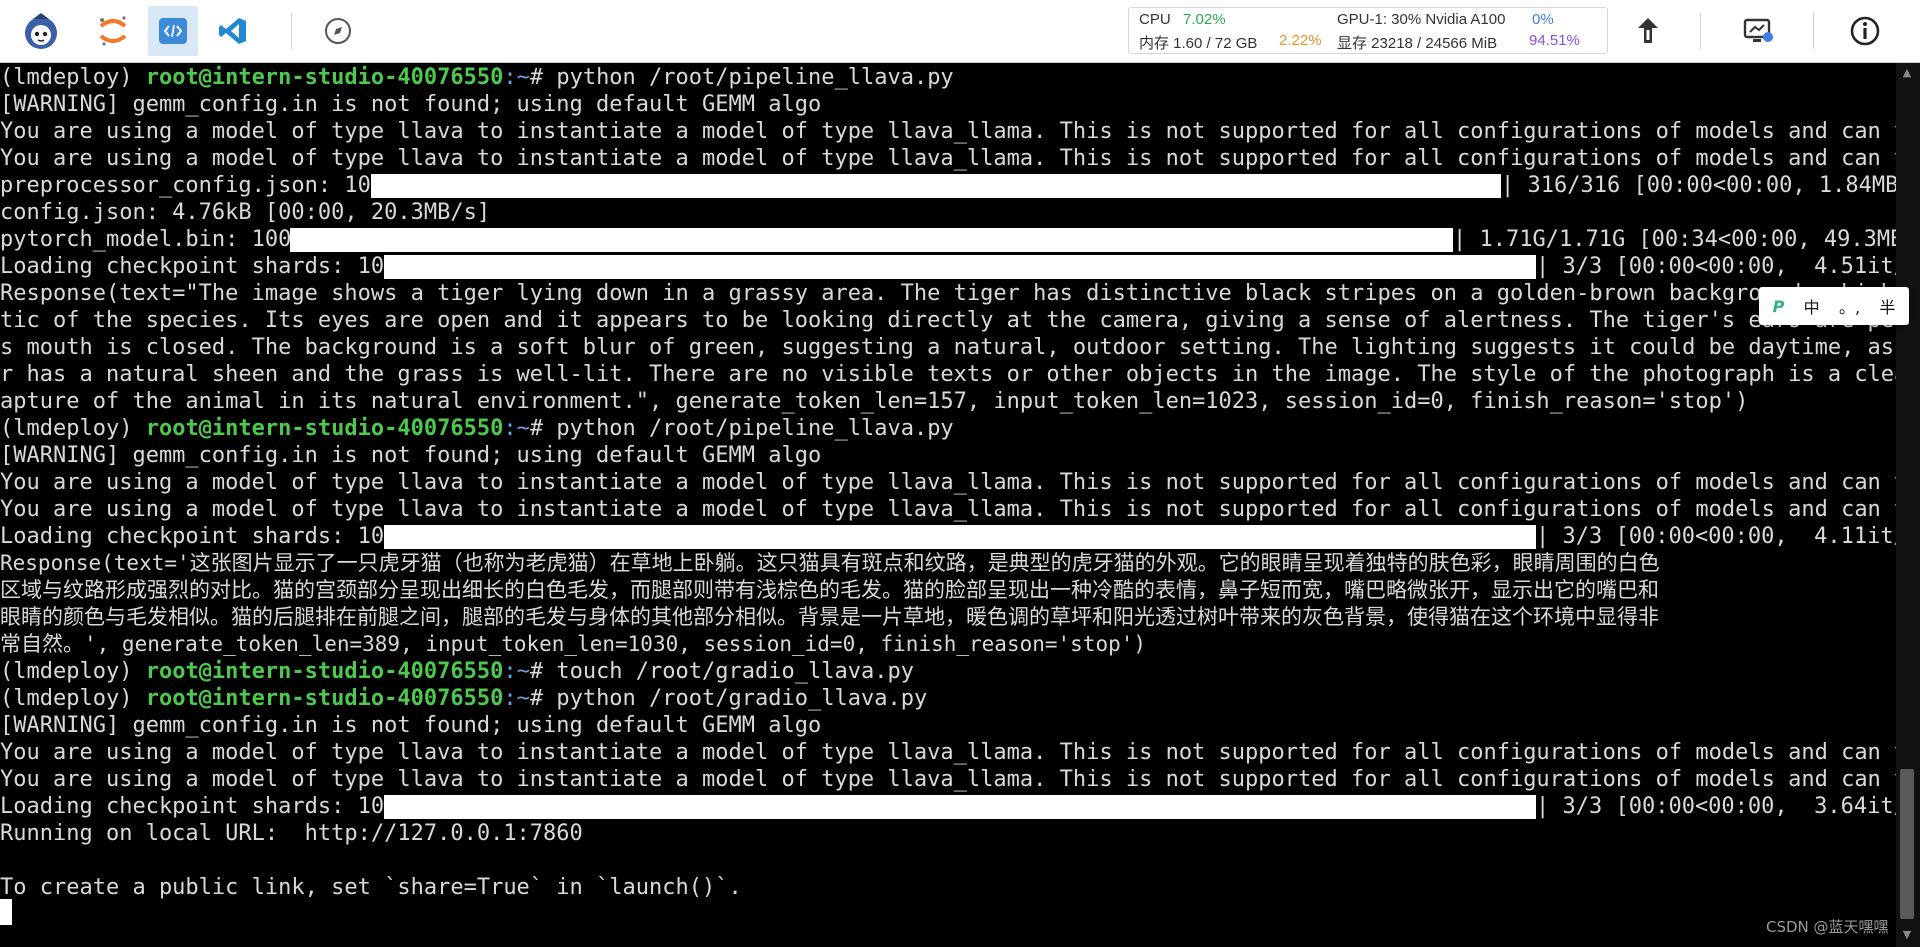  Describe the element at coordinates (1543, 19) in the screenshot. I see `gpu-value: 0%` at that location.